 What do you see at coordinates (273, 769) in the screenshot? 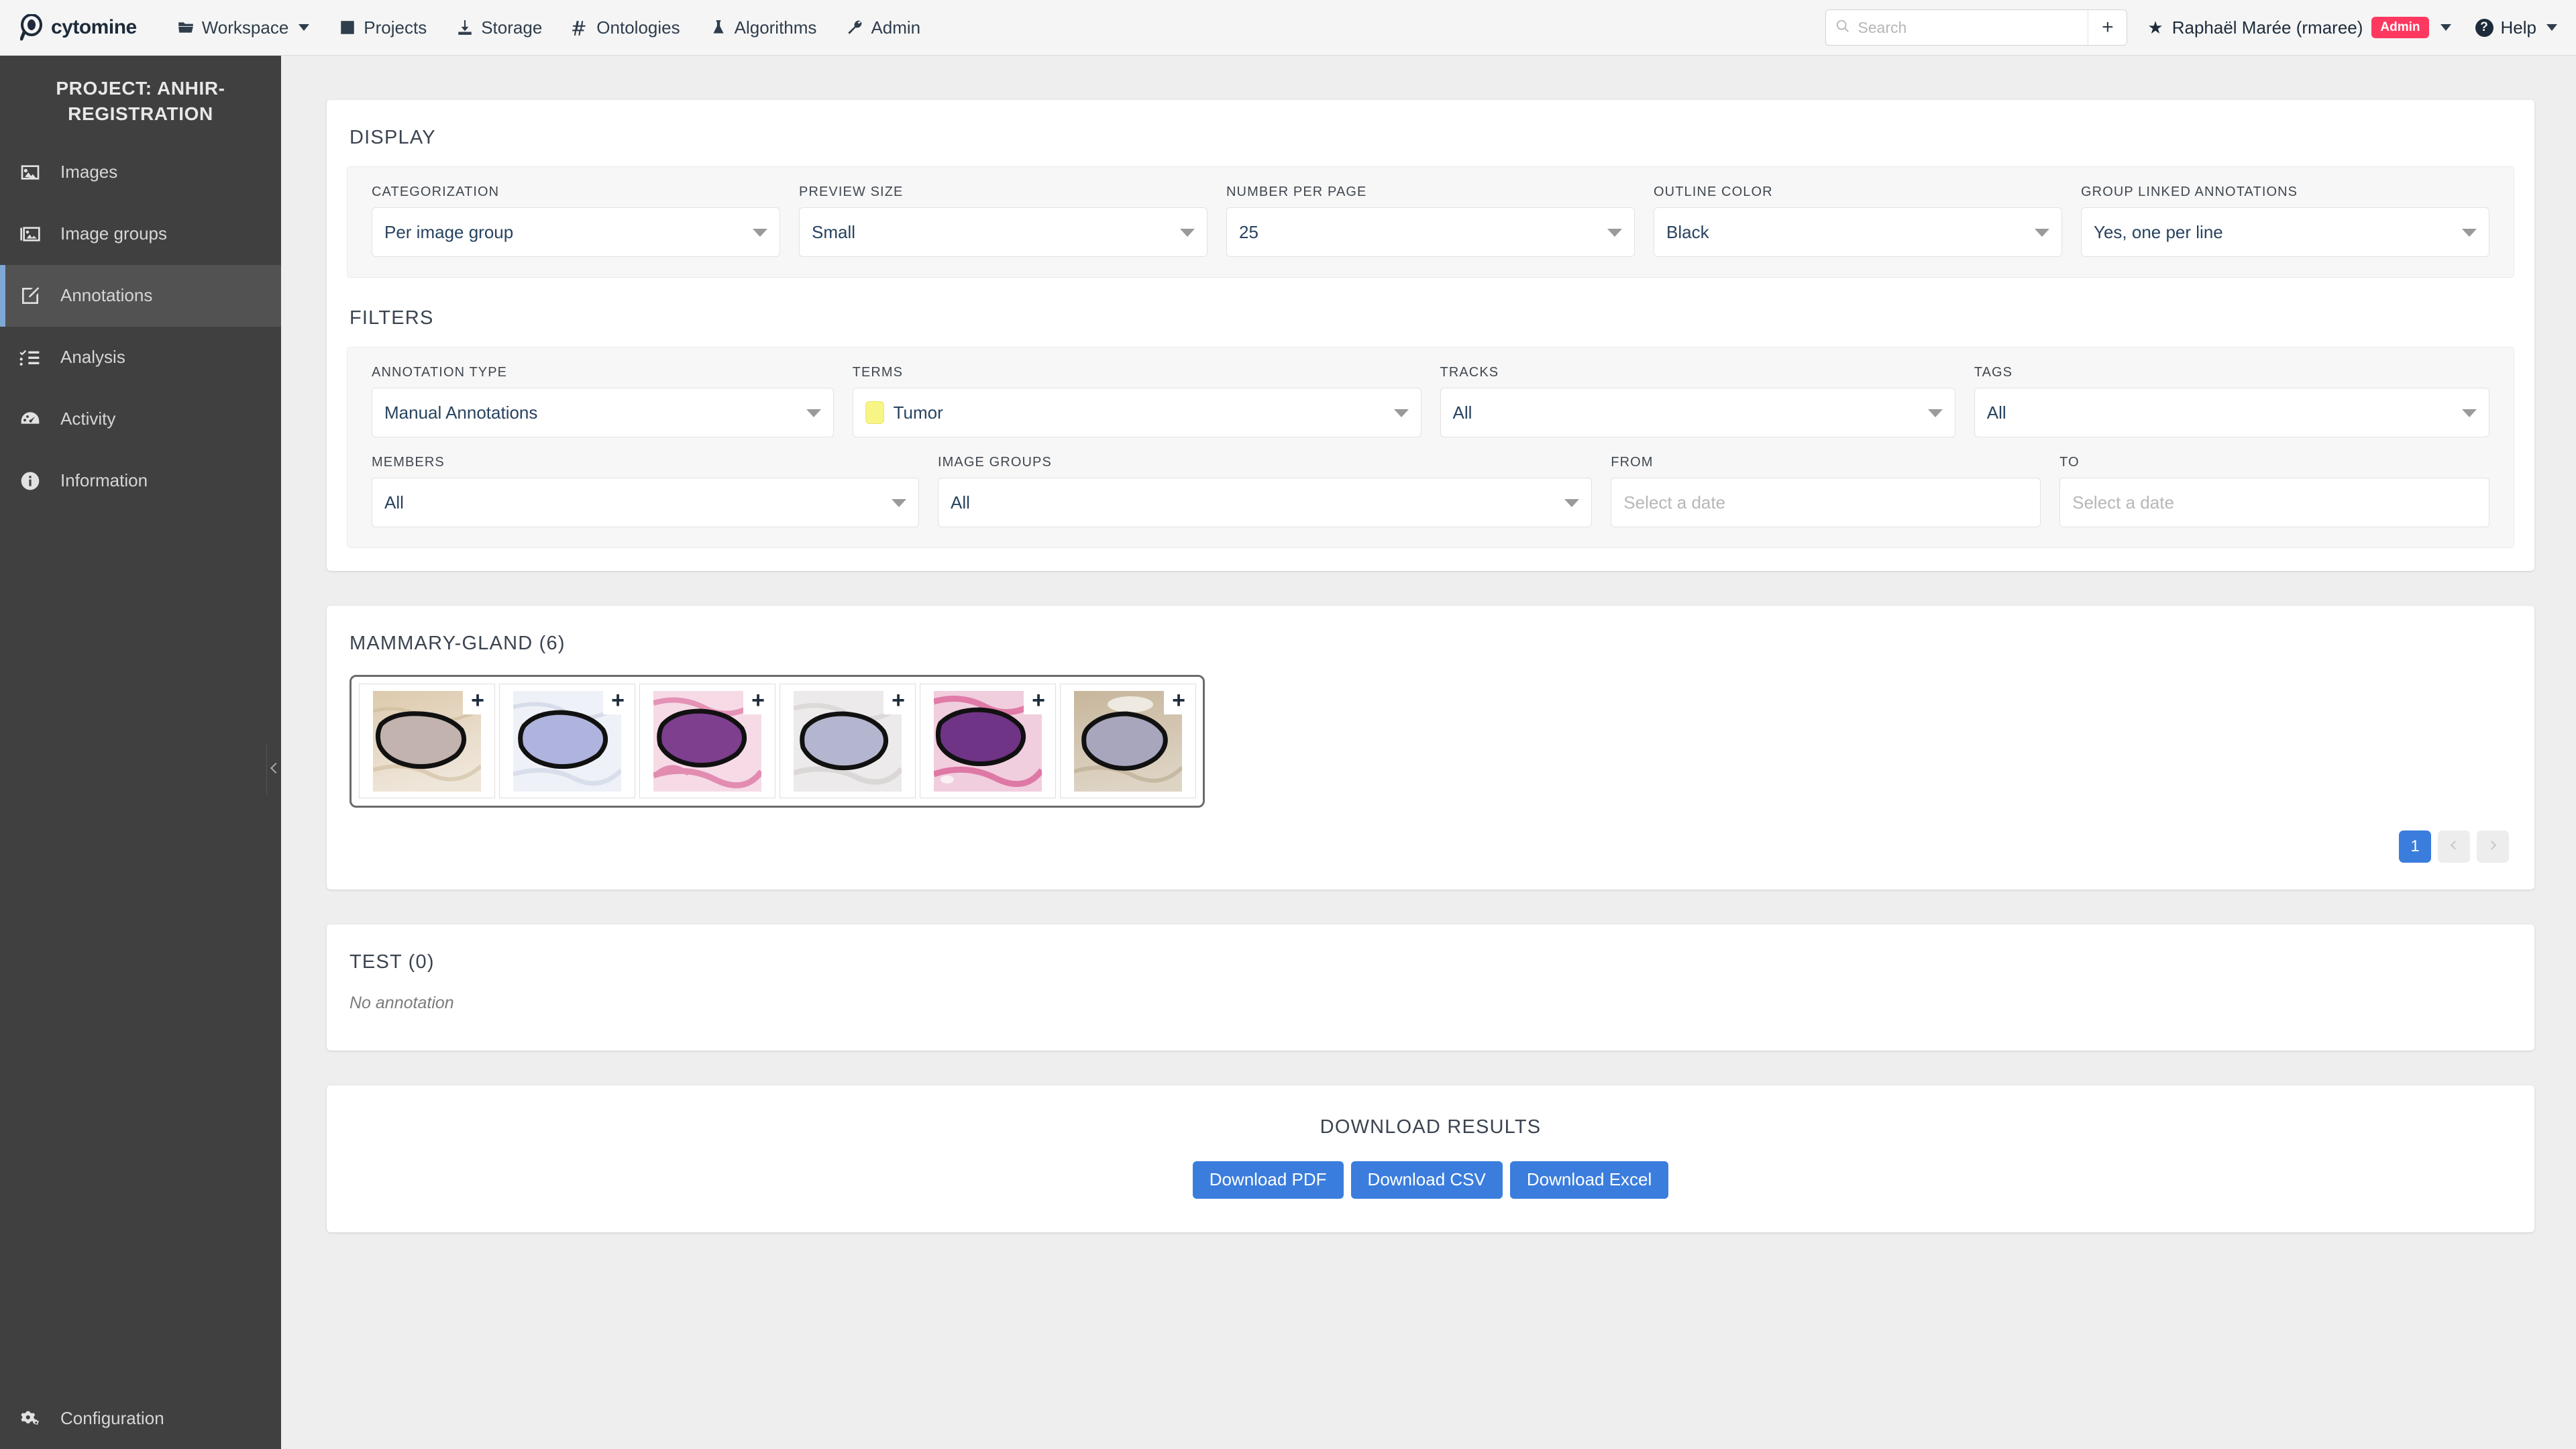
I see `sidebar-collapse-toggle` at bounding box center [273, 769].